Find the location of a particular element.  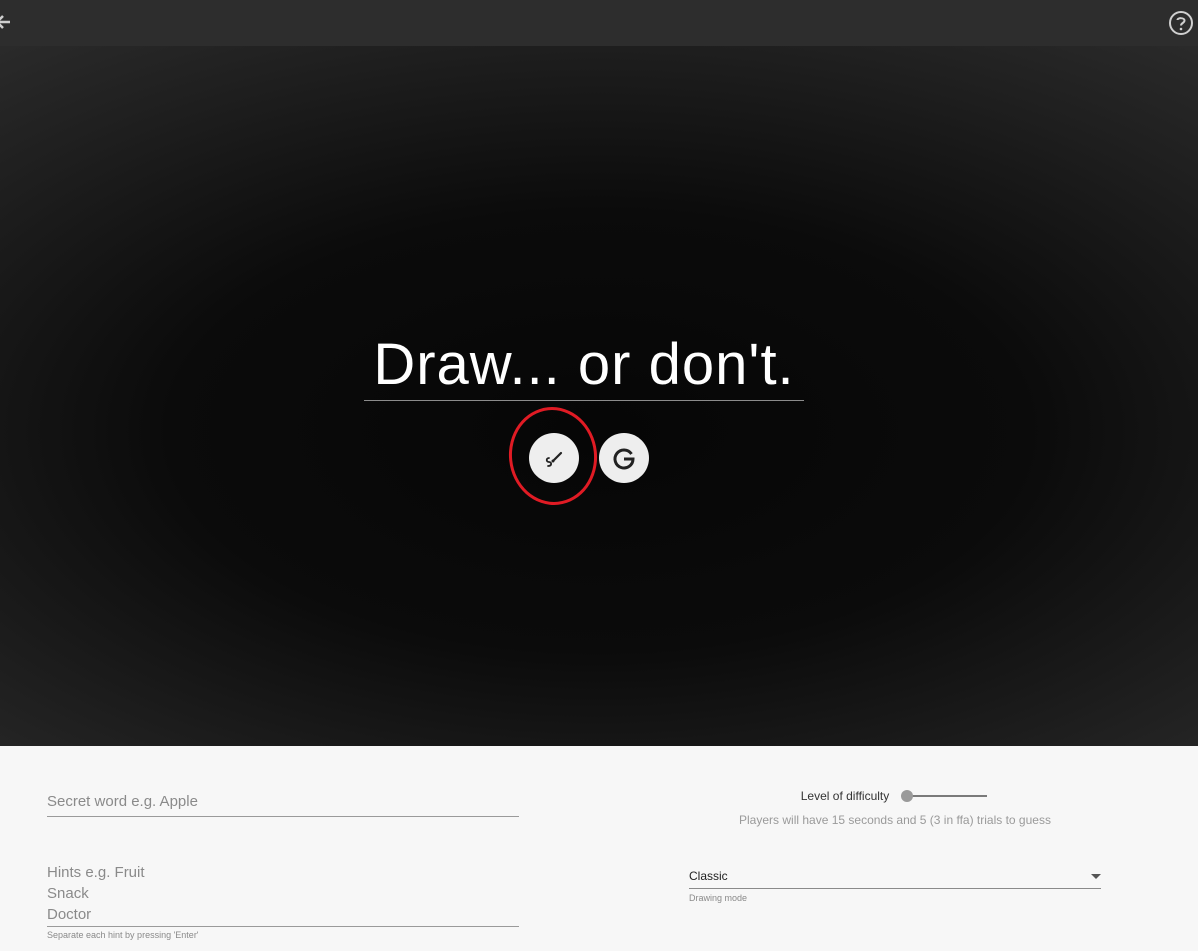

top-bar is located at coordinates (599, 23).